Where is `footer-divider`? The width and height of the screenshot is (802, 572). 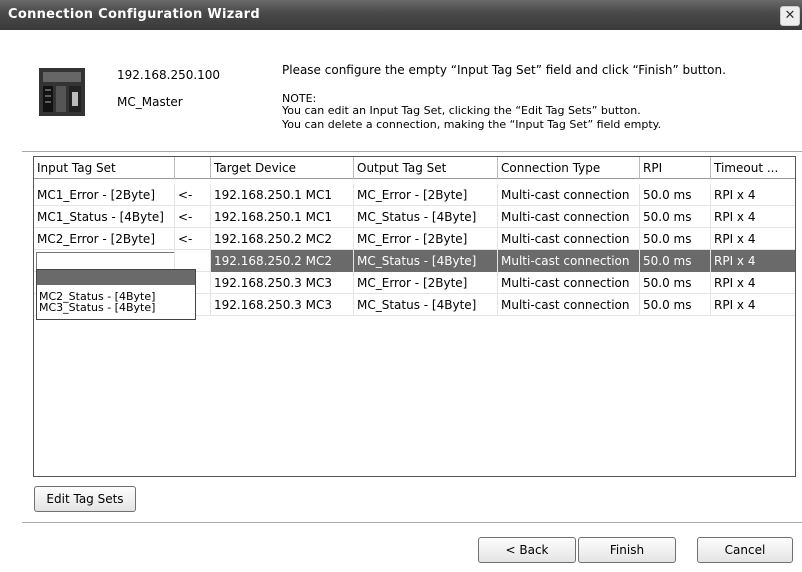 footer-divider is located at coordinates (412, 522).